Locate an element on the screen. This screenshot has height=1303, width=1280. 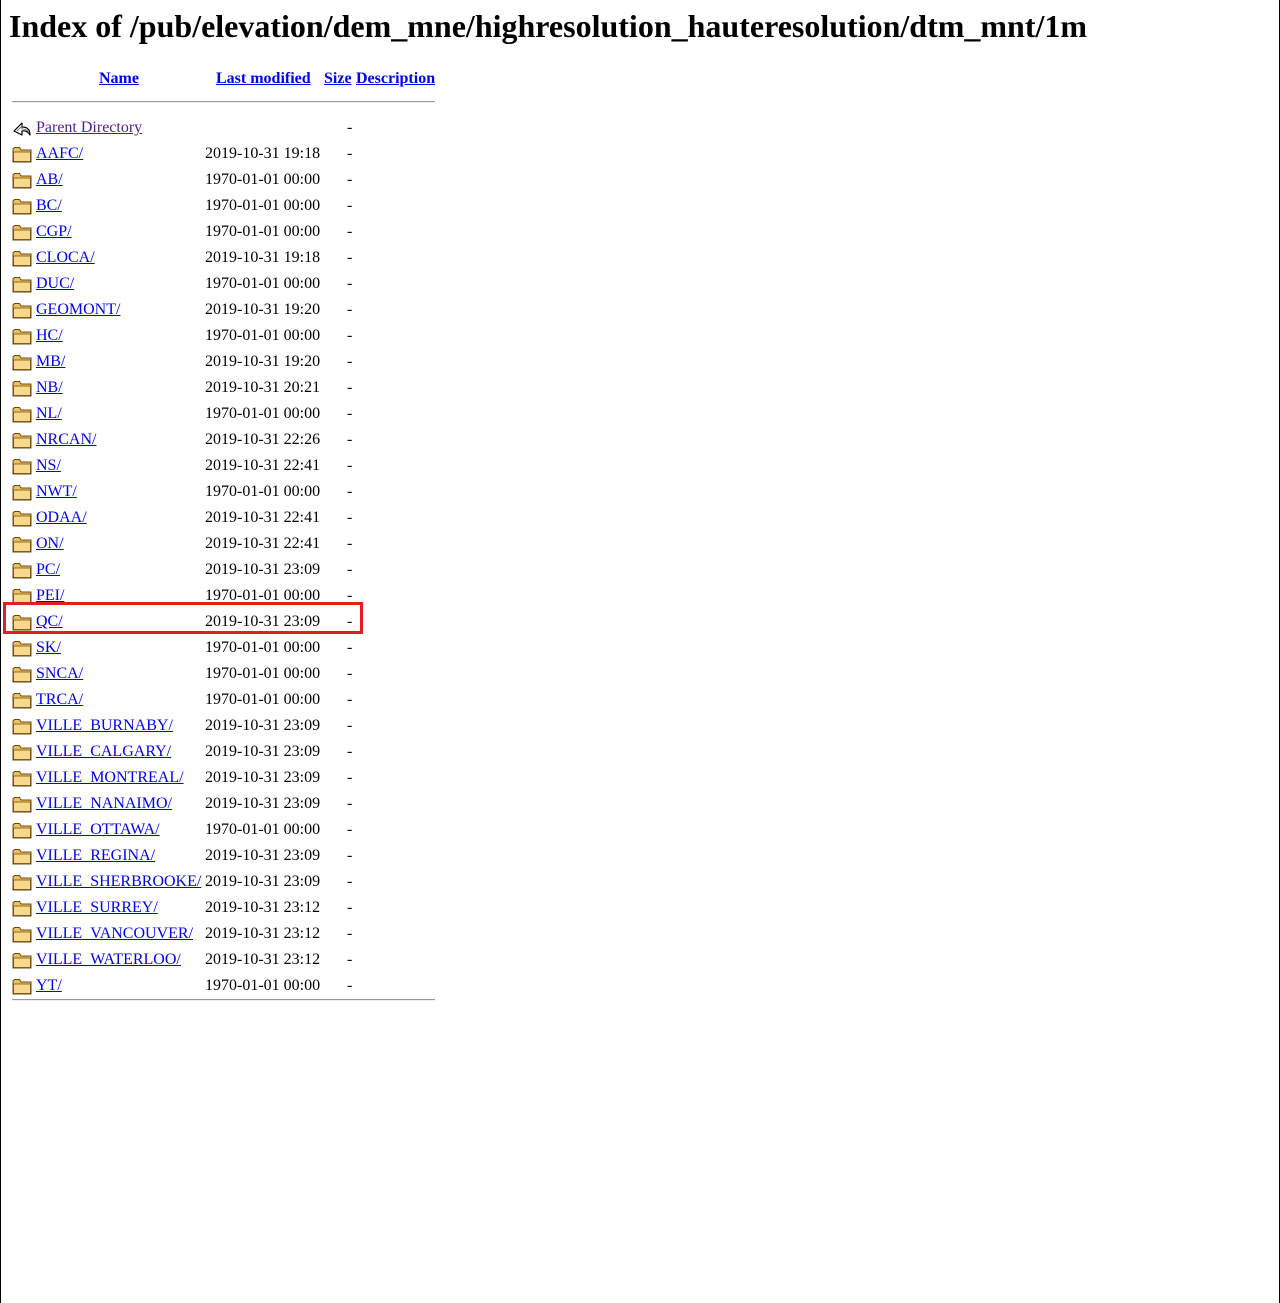
directory-link: GEOMONT/ is located at coordinates (78, 310).